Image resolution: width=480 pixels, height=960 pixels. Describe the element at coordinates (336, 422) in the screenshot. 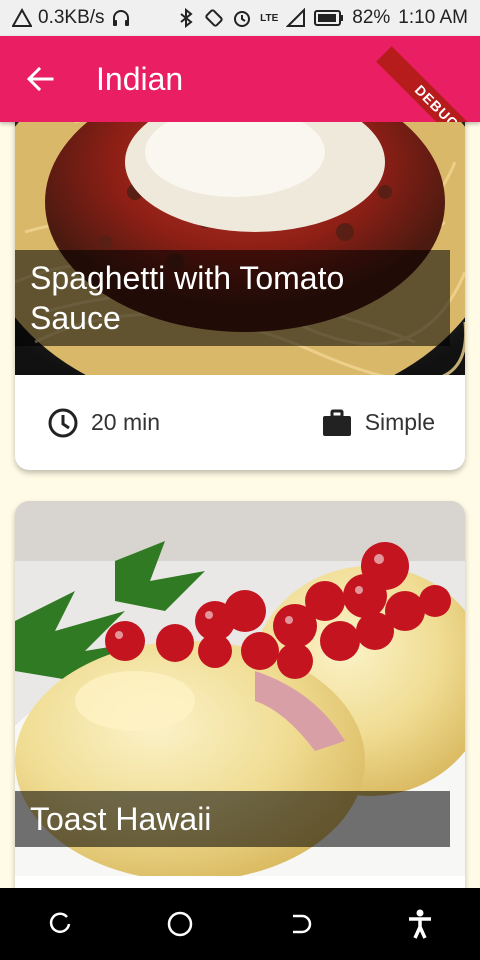

I see `briefcase-icon` at that location.